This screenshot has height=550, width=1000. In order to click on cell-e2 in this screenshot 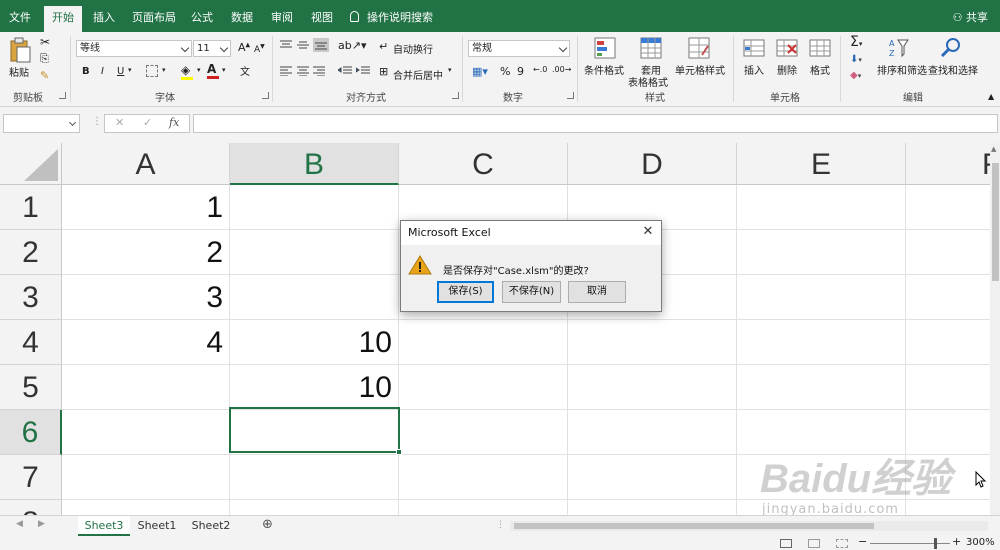, I will do `click(821, 252)`.